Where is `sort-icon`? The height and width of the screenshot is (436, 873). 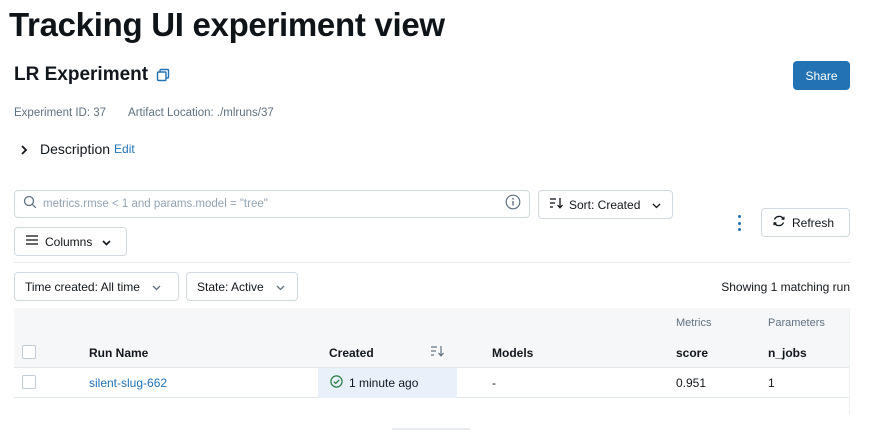
sort-icon is located at coordinates (556, 204).